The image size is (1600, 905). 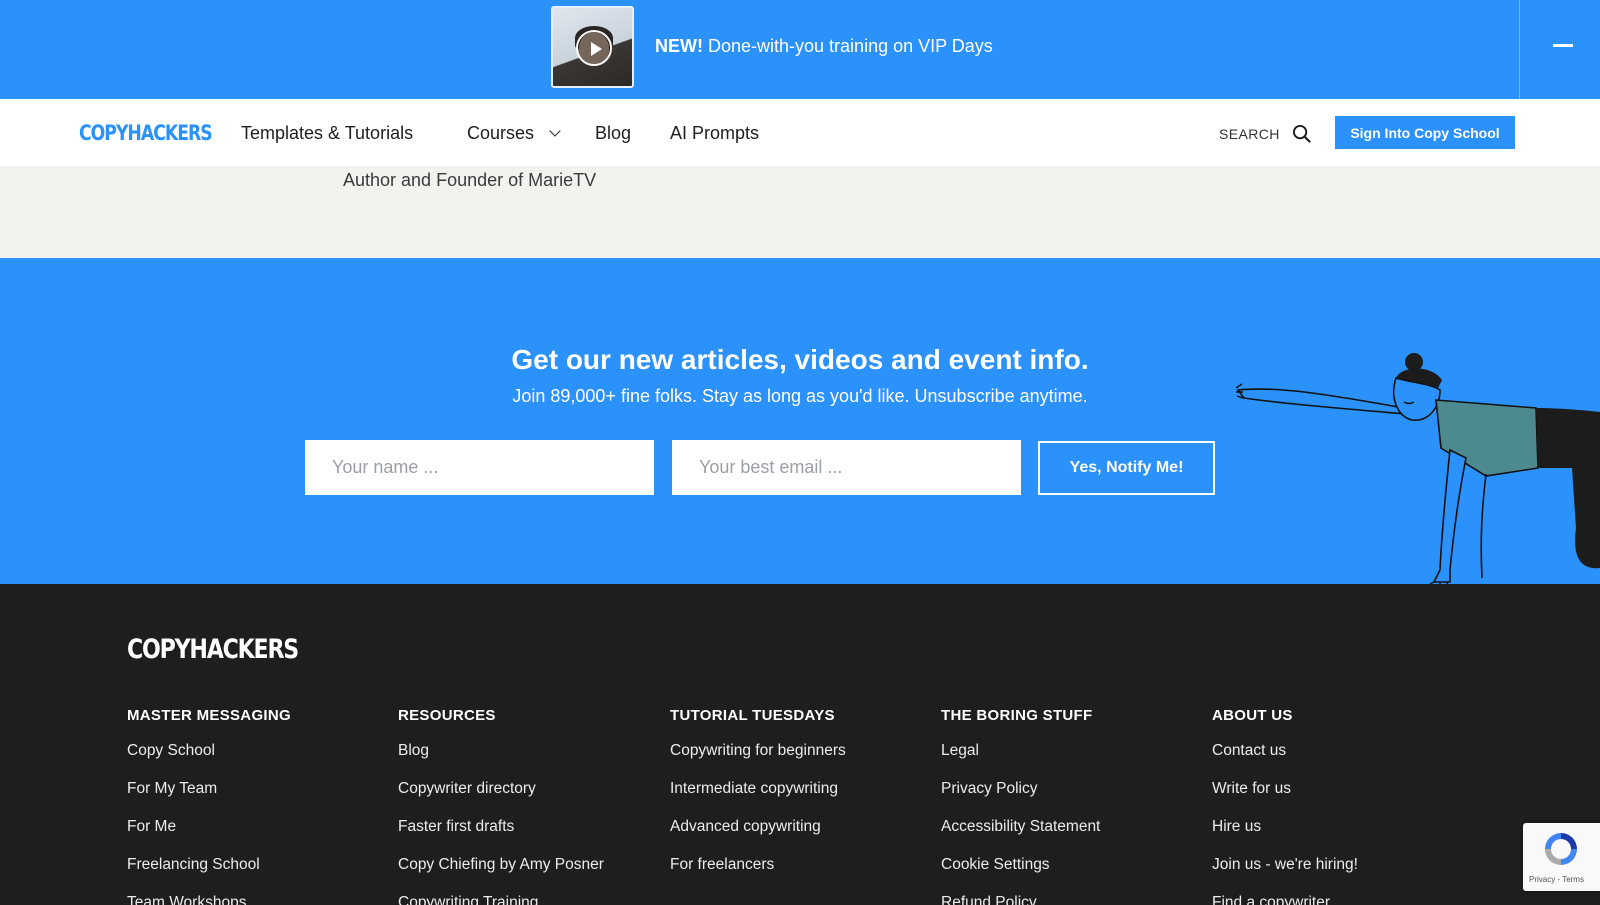 I want to click on email-input, so click(x=846, y=467).